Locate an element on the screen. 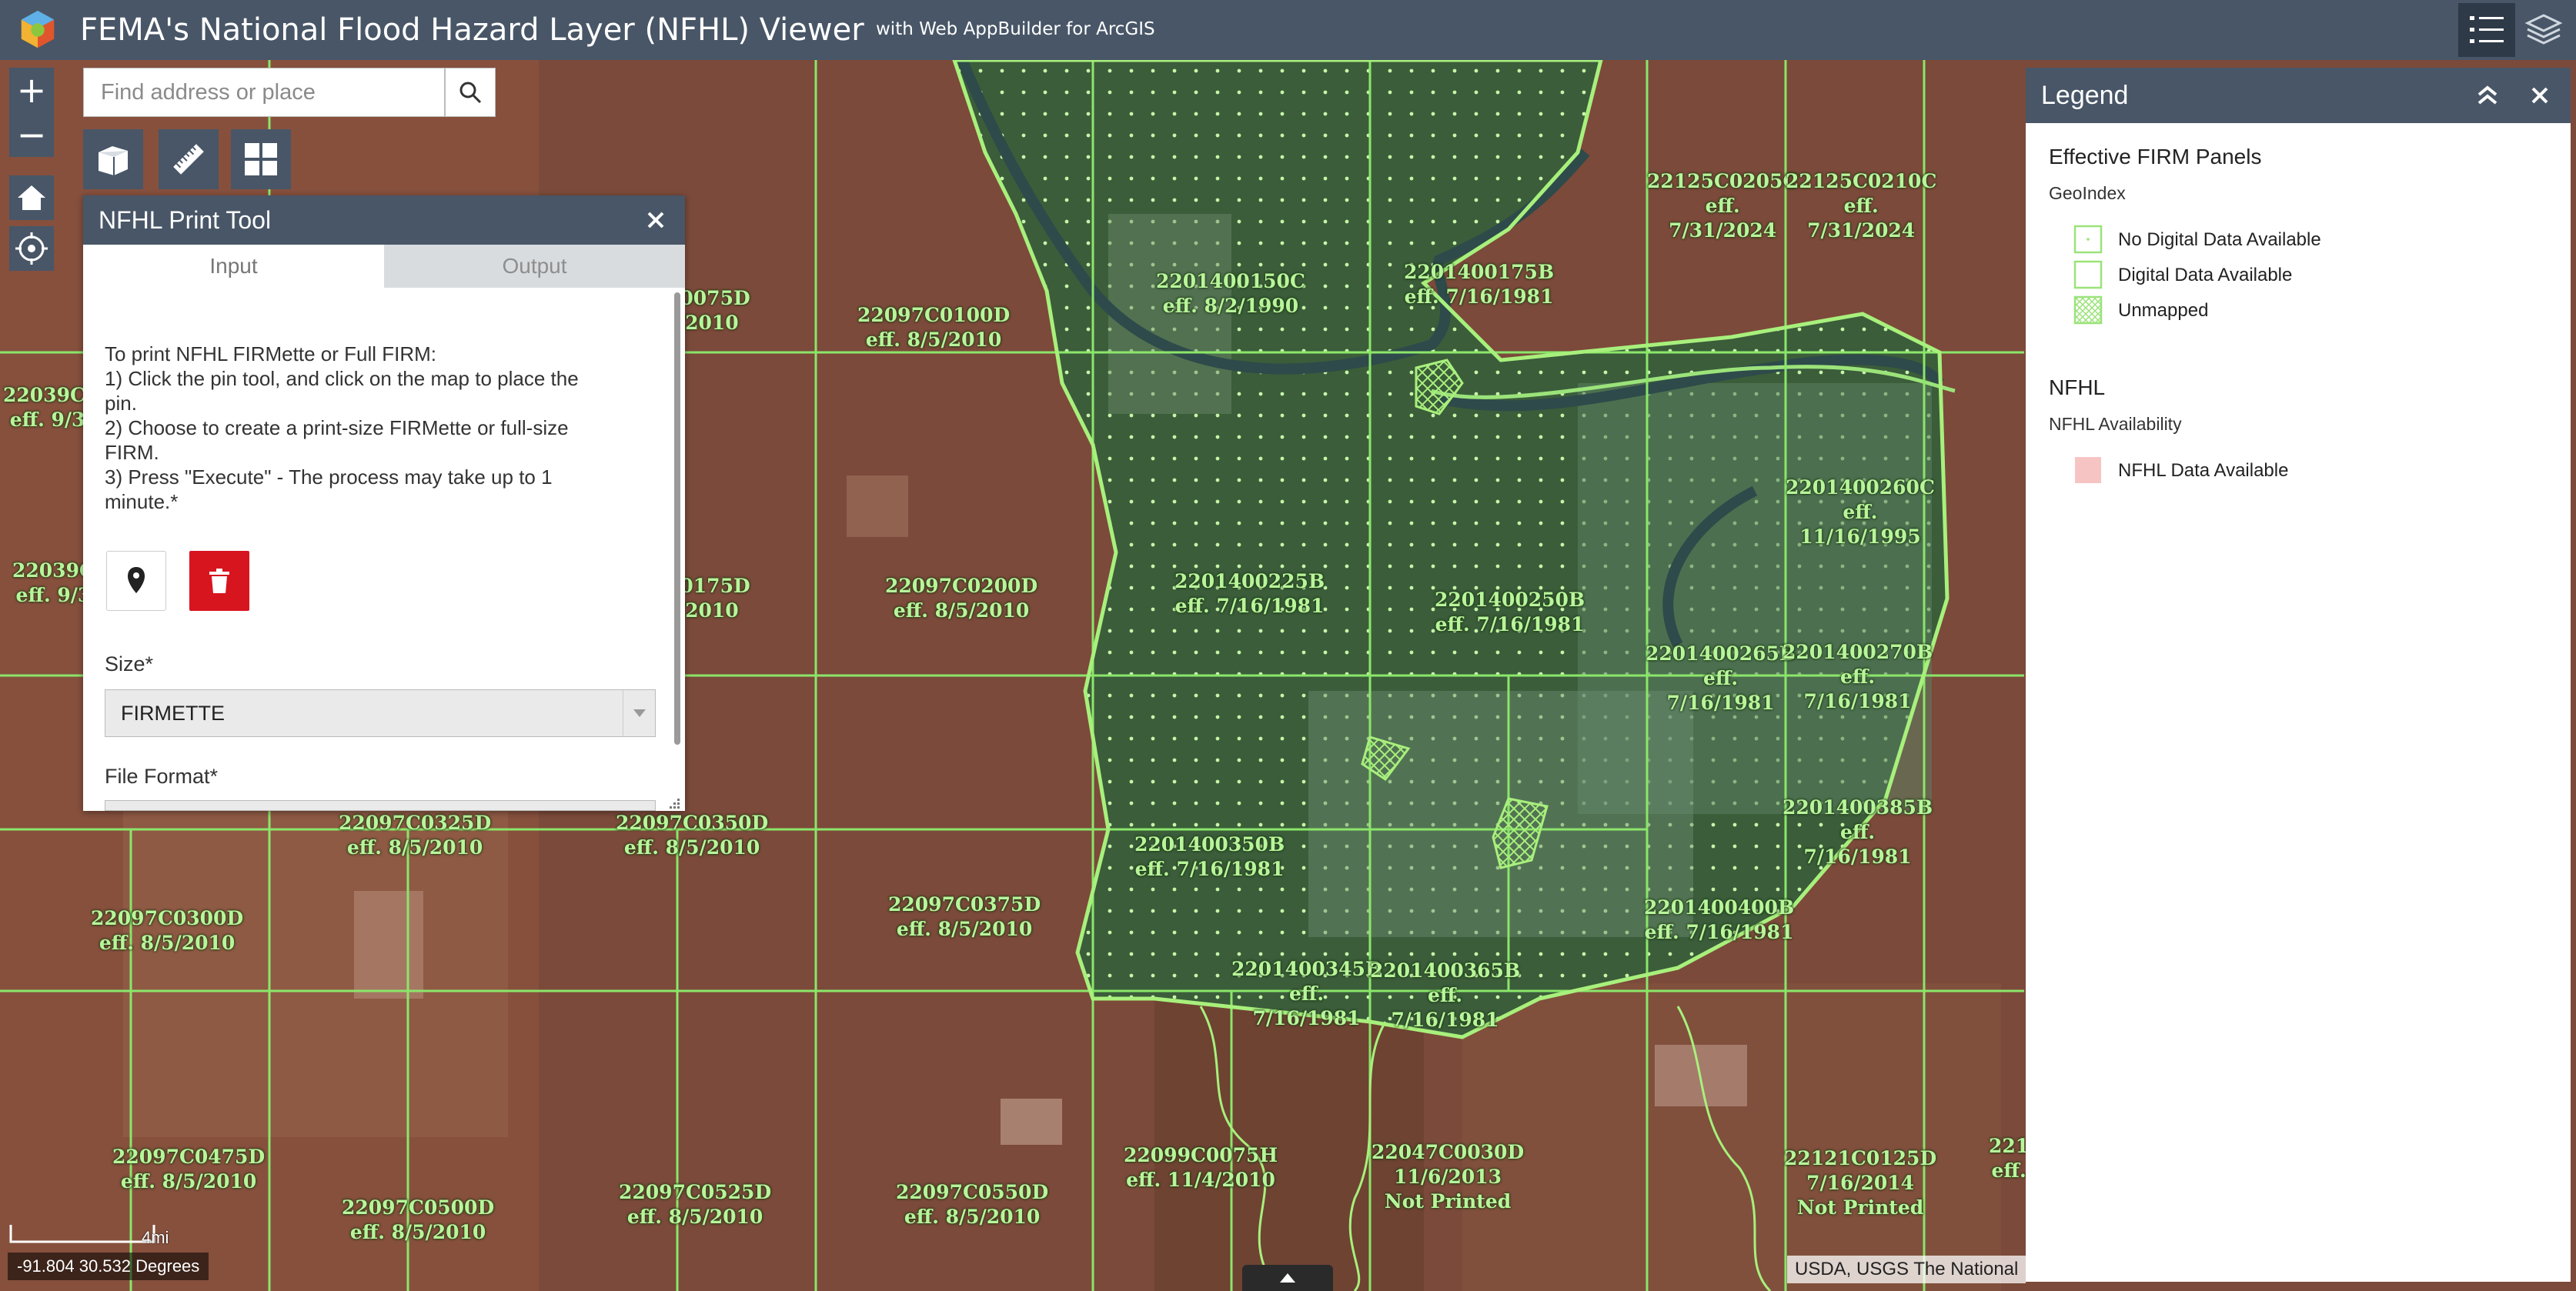 The width and height of the screenshot is (2576, 1291). legend-item-label: Digital Data Available is located at coordinates (2205, 275).